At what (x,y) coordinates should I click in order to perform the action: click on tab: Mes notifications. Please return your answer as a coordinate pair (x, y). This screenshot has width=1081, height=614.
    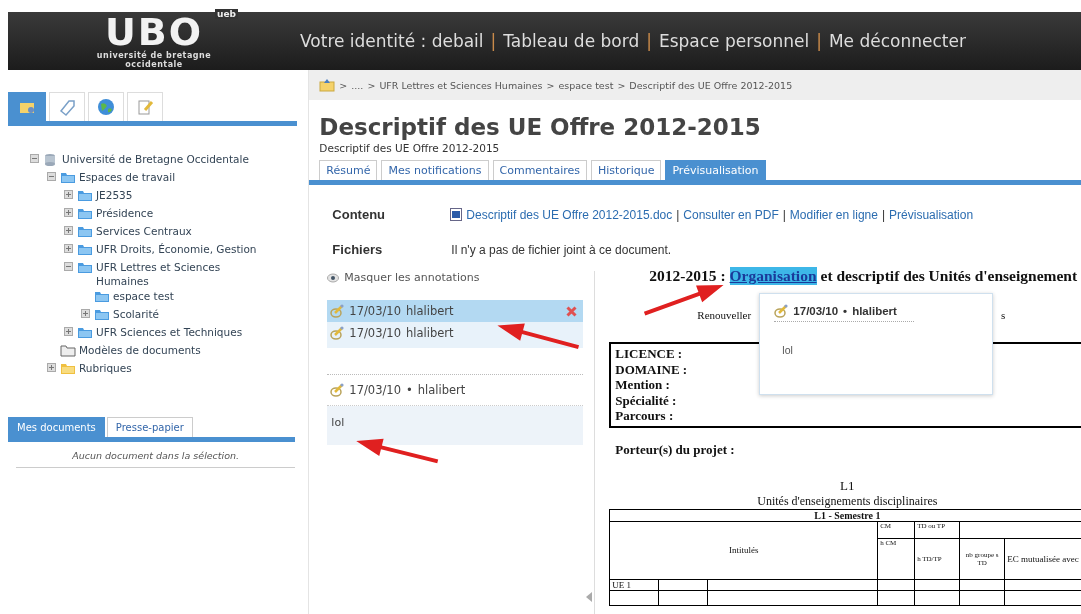
    Looking at the image, I should click on (435, 170).